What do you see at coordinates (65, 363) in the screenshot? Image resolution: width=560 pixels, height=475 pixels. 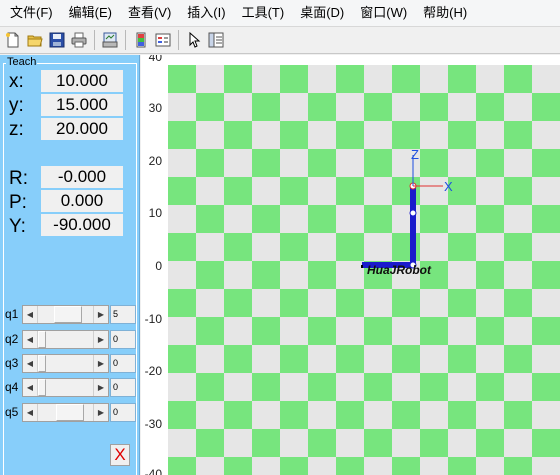 I see `joint-slider-3: ◀ ▶` at bounding box center [65, 363].